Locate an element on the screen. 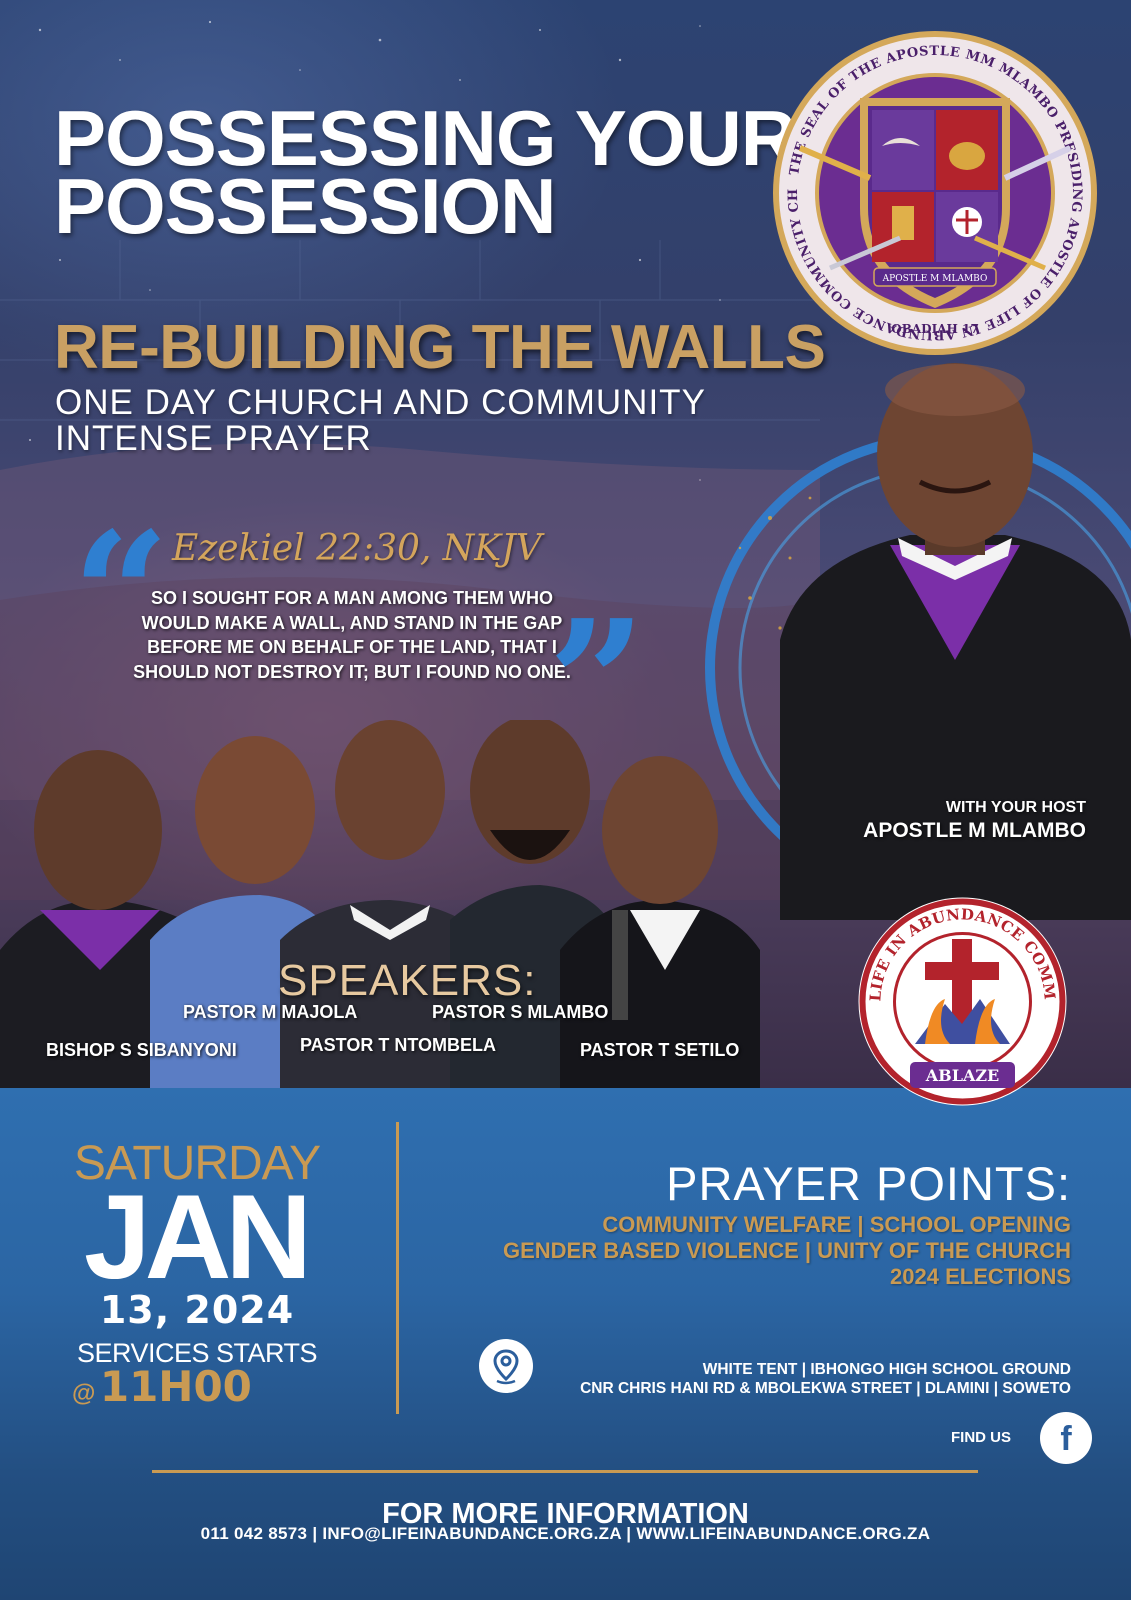  at-symbol: @ is located at coordinates (84, 1393).